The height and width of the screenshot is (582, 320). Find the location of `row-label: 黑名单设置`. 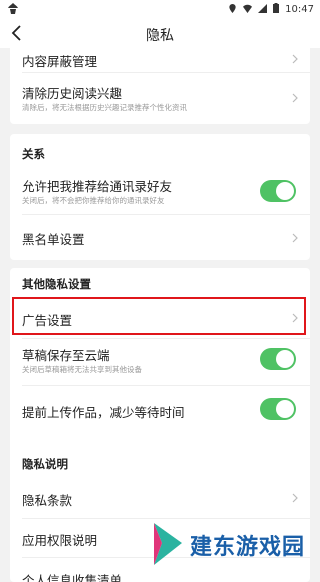

row-label: 黑名单设置 is located at coordinates (53, 239).